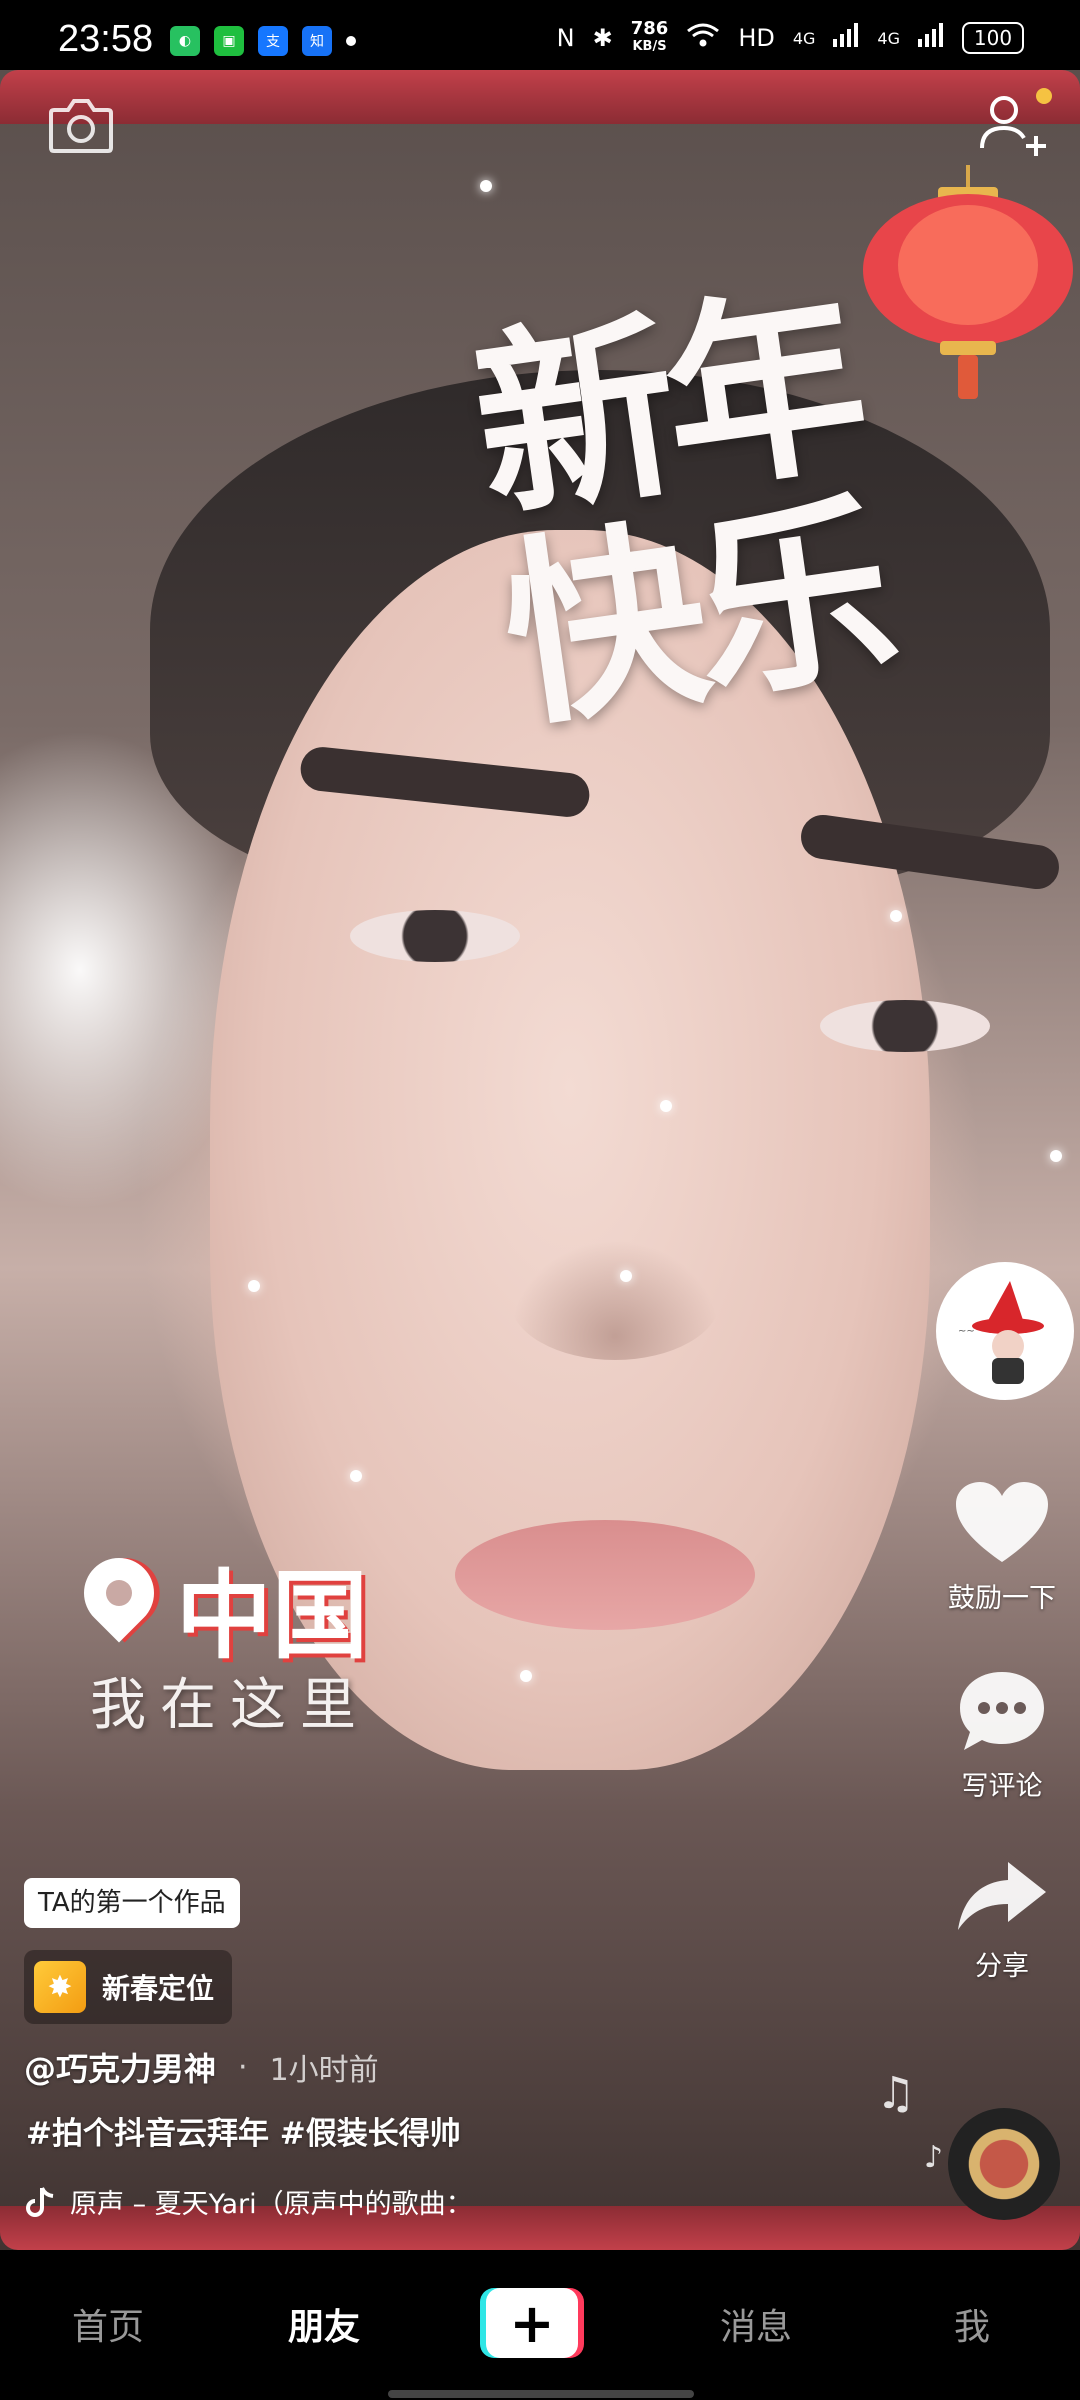  I want to click on firework-icon: ✸, so click(60, 1987).